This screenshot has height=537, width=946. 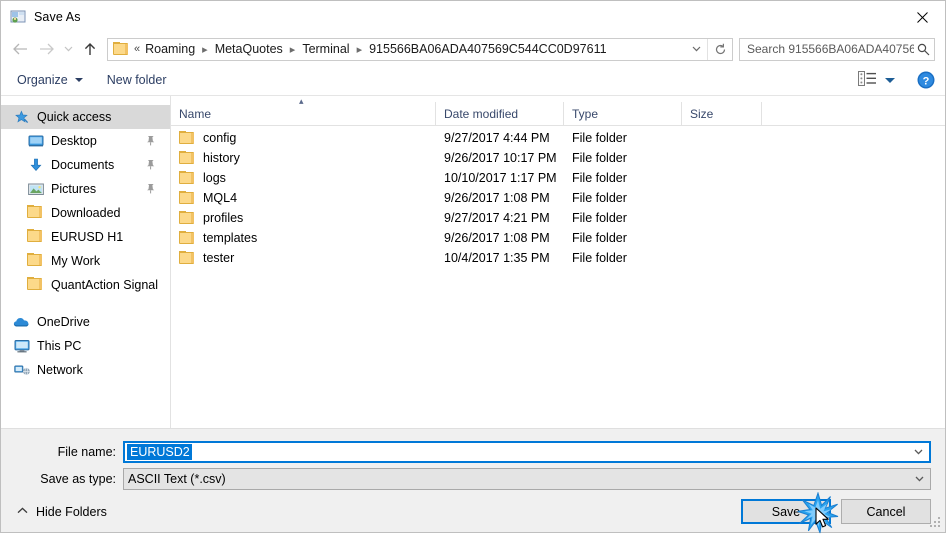 What do you see at coordinates (137, 80) in the screenshot?
I see `new-folder-button: New folder` at bounding box center [137, 80].